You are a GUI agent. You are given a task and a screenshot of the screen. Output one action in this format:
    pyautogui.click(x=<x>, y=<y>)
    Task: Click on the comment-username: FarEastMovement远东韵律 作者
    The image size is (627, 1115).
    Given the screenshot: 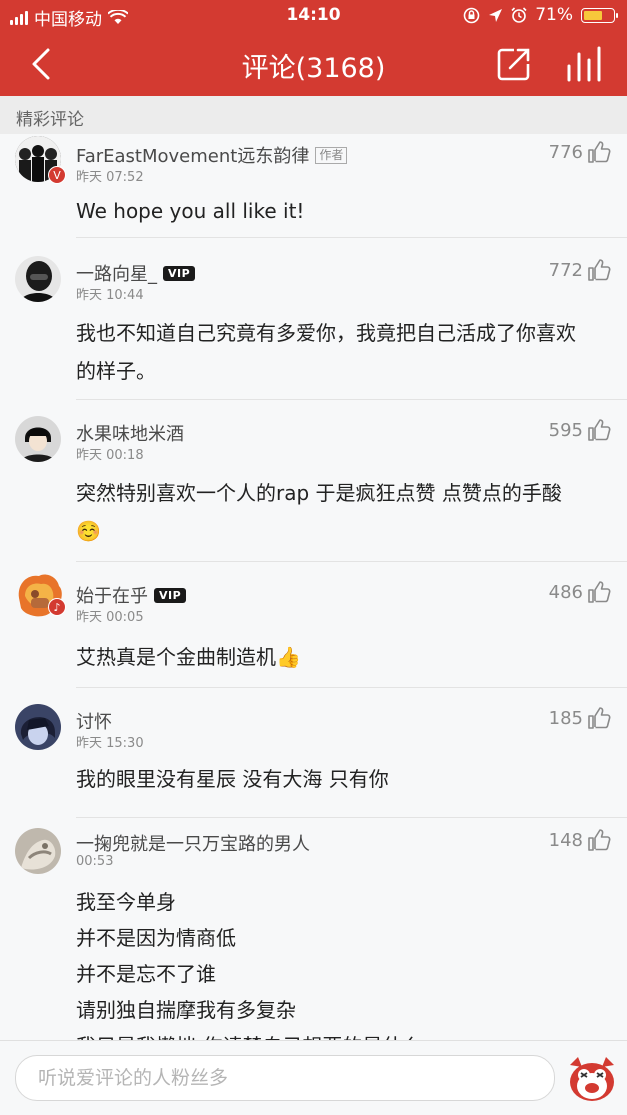 What is the action you would take?
    pyautogui.click(x=212, y=155)
    